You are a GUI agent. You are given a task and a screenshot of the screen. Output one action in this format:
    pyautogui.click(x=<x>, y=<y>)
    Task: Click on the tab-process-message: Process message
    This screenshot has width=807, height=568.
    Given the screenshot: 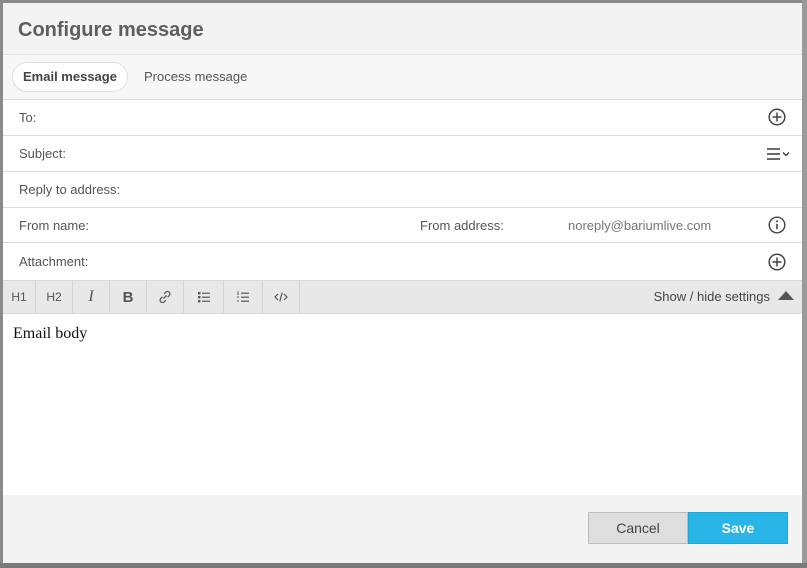 What is the action you would take?
    pyautogui.click(x=195, y=77)
    